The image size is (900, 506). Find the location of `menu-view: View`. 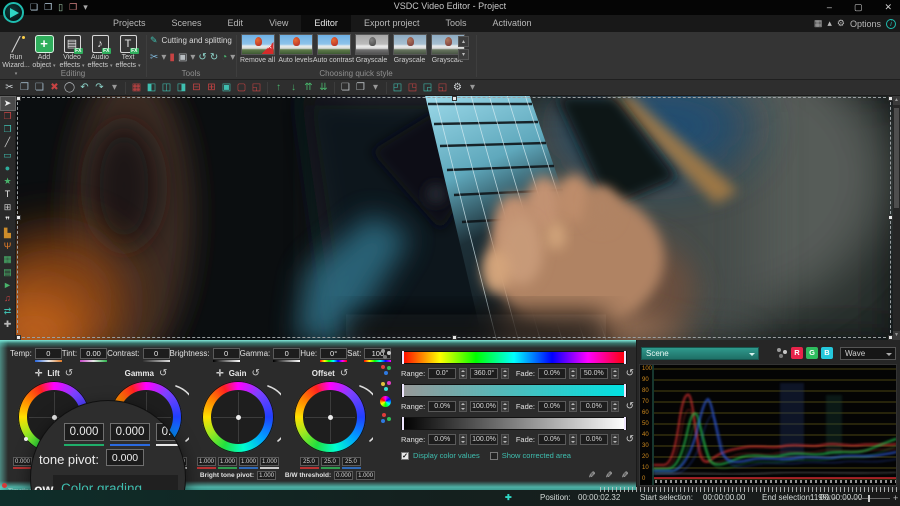

menu-view: View is located at coordinates (278, 23).